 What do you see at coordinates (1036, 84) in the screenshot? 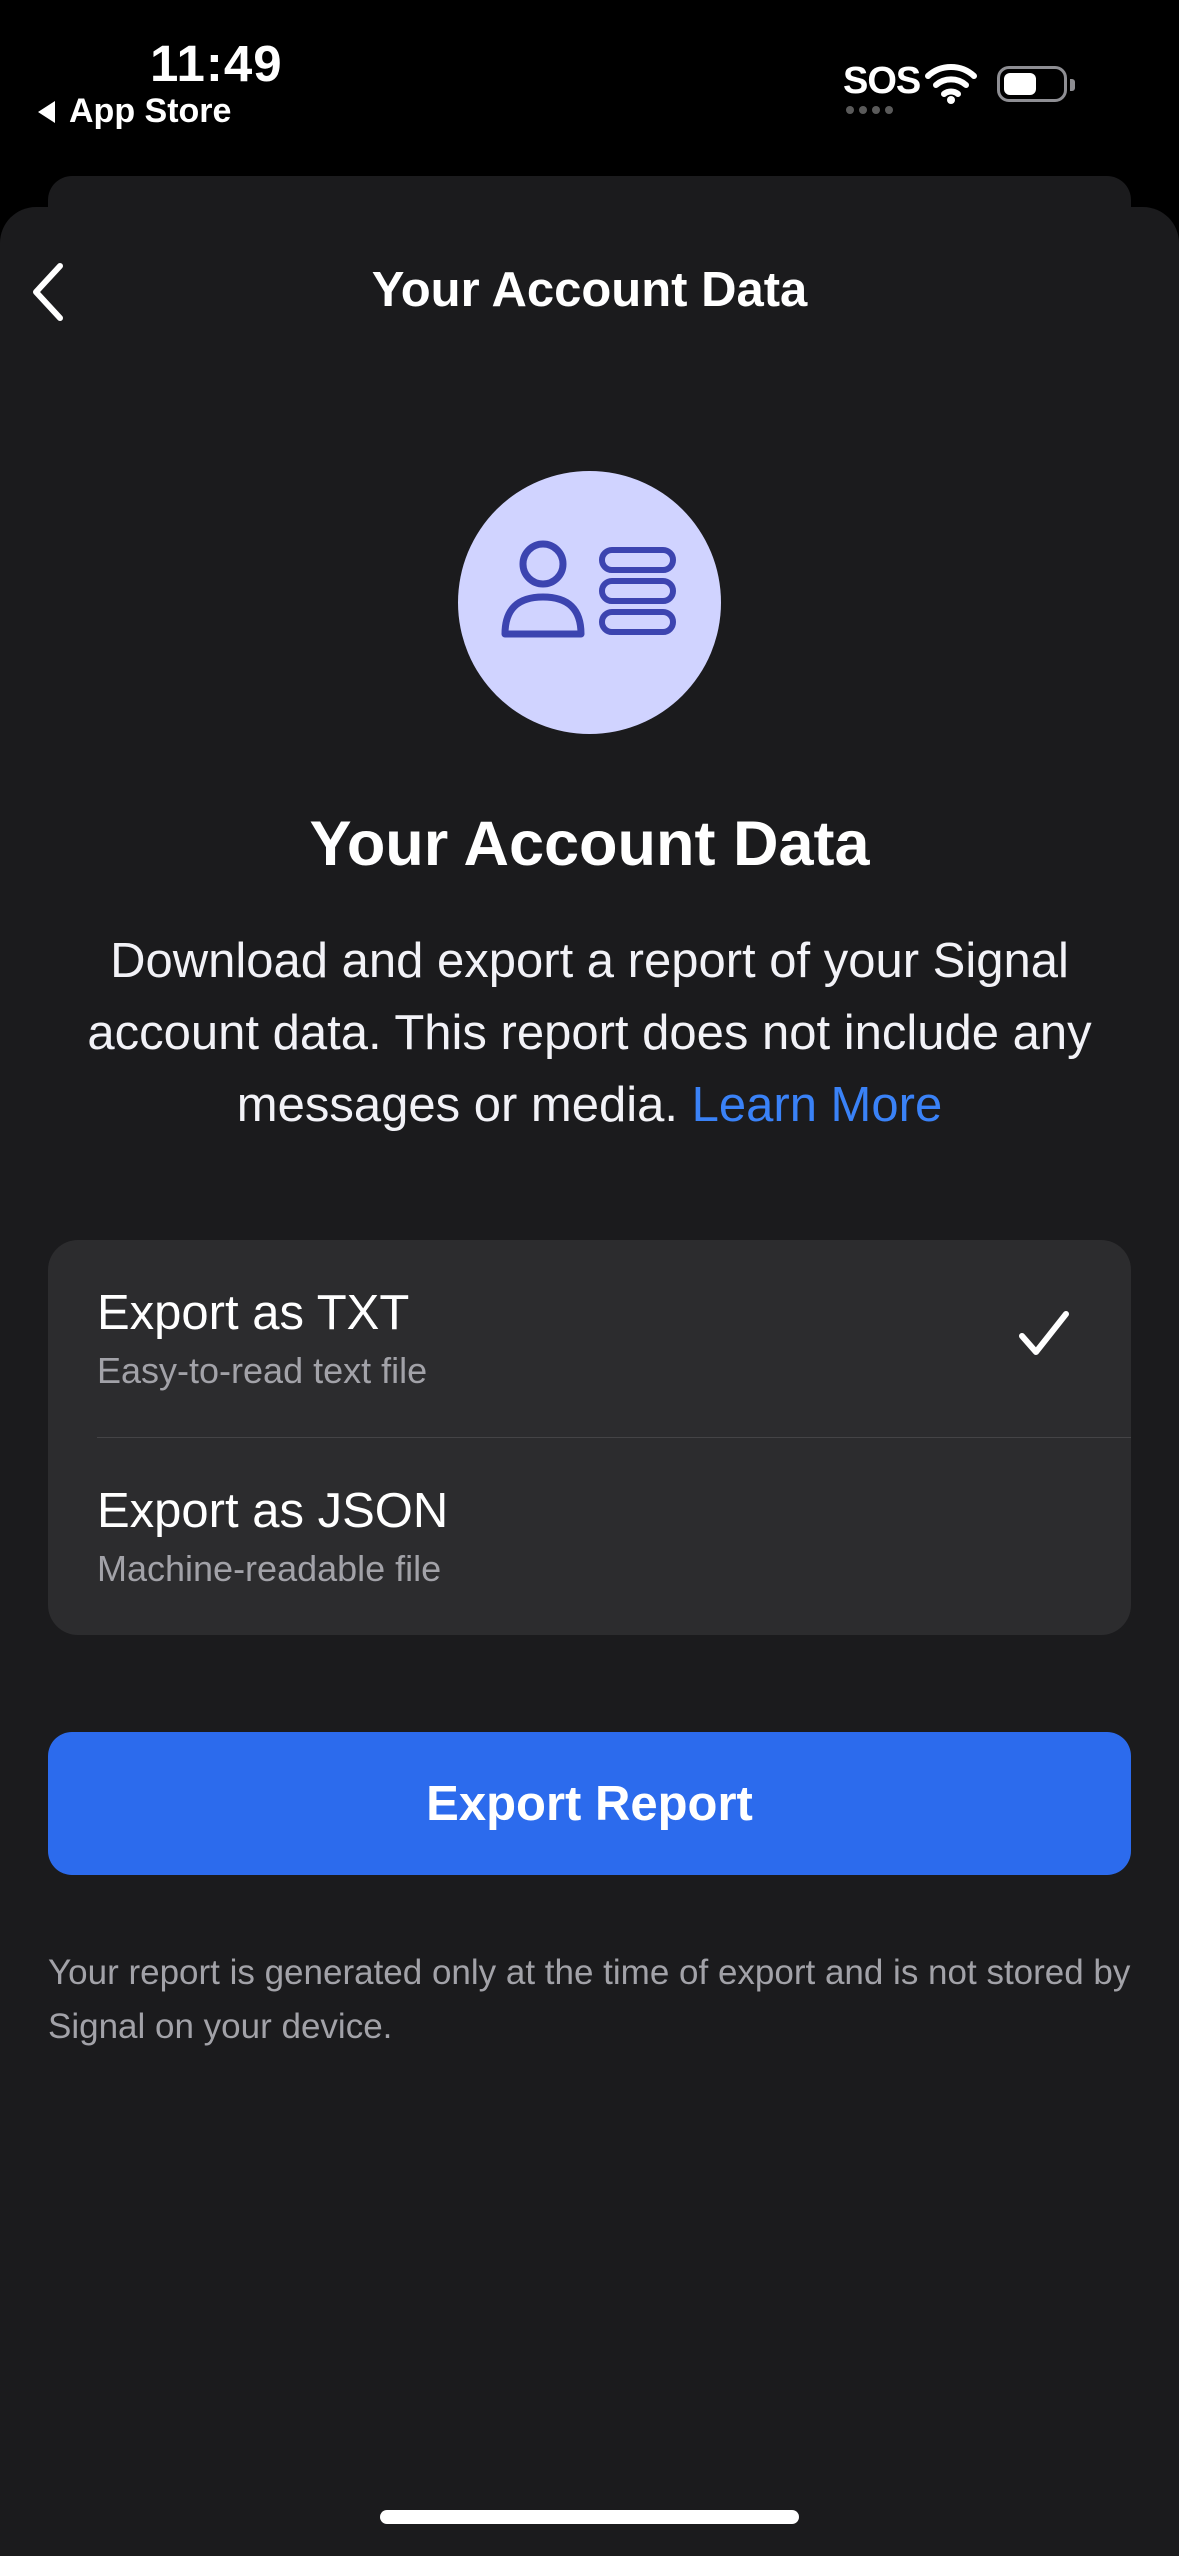
I see `battery-icon` at bounding box center [1036, 84].